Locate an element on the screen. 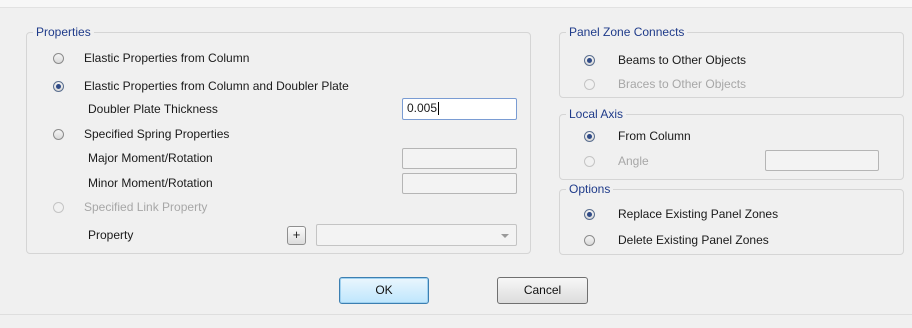 This screenshot has width=912, height=328. panel-zone-connects-legend: Panel Zone Connects is located at coordinates (627, 32).